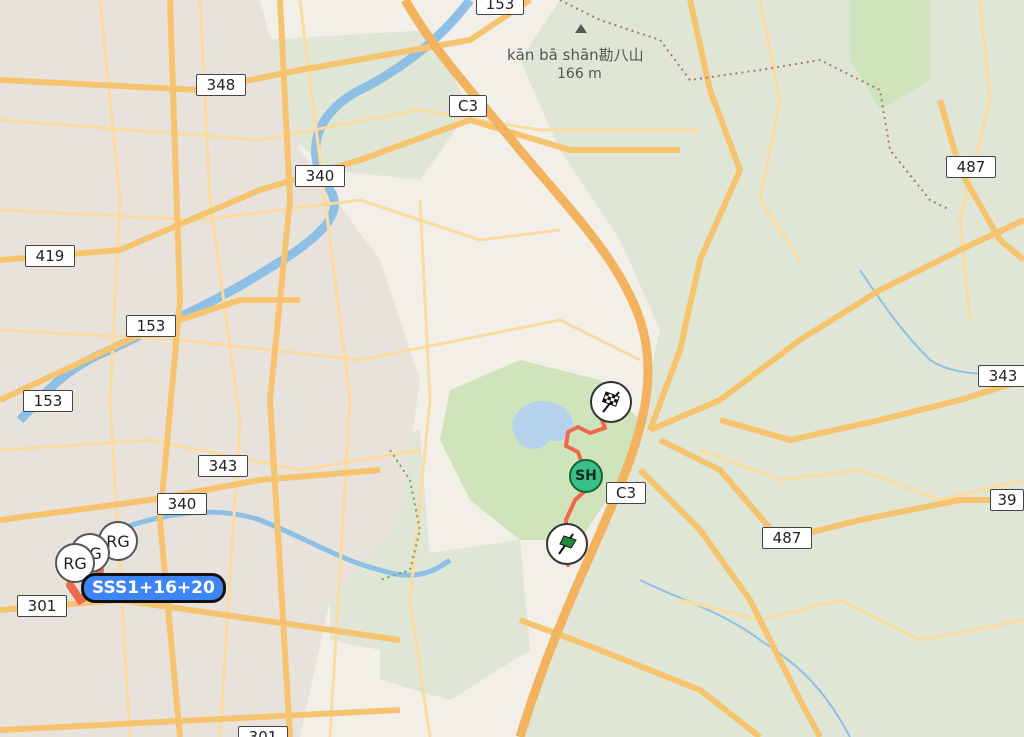  I want to click on checkered-flag-icon, so click(611, 402).